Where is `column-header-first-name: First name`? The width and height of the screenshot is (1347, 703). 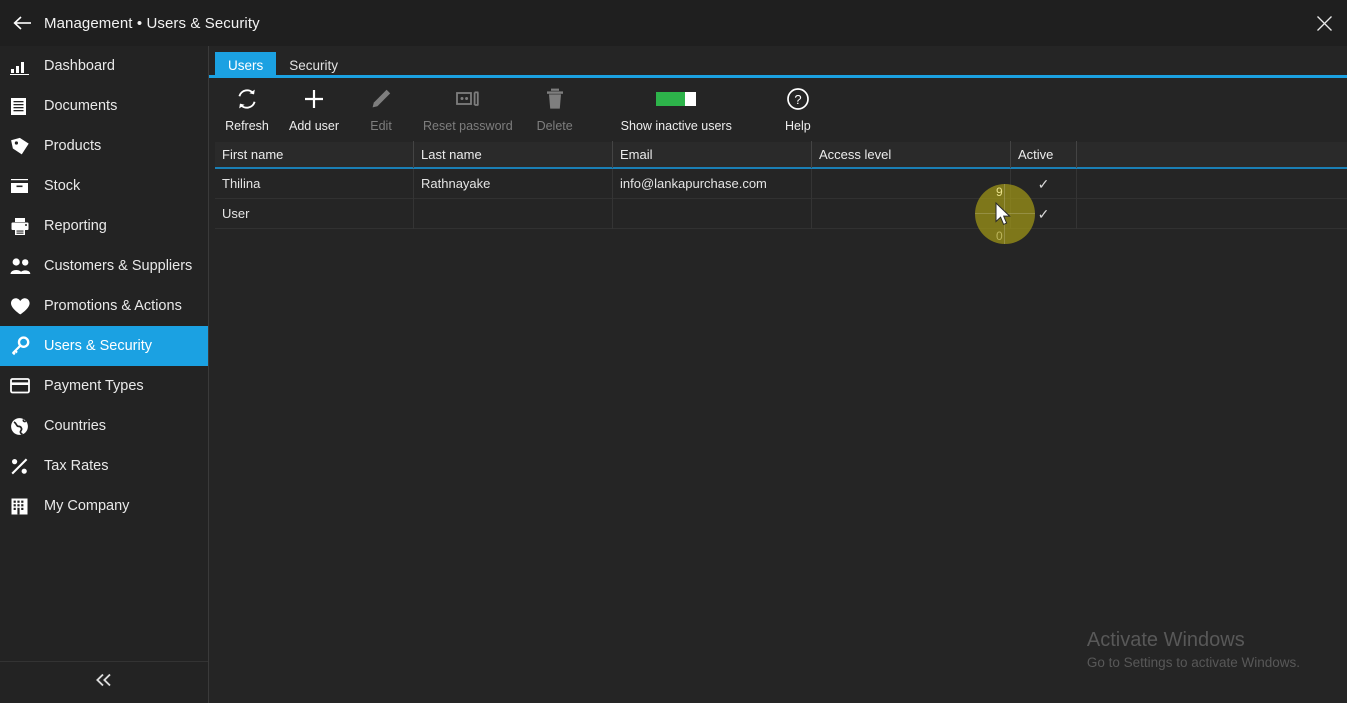 column-header-first-name: First name is located at coordinates (314, 154).